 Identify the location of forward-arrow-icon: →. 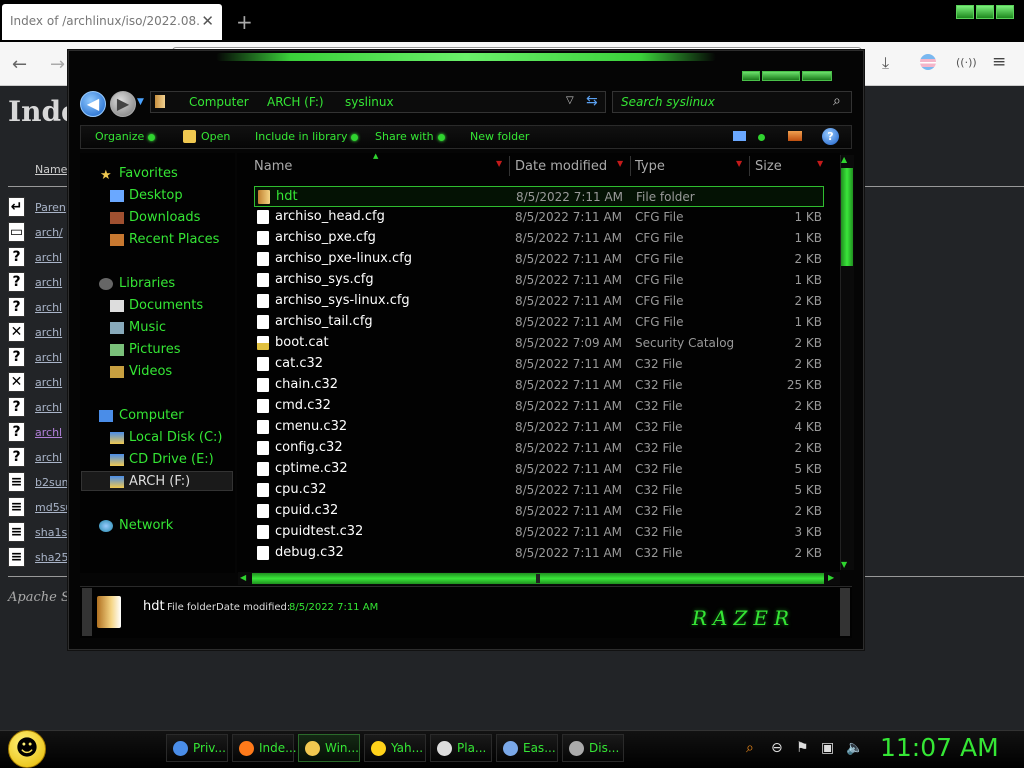
(57, 64).